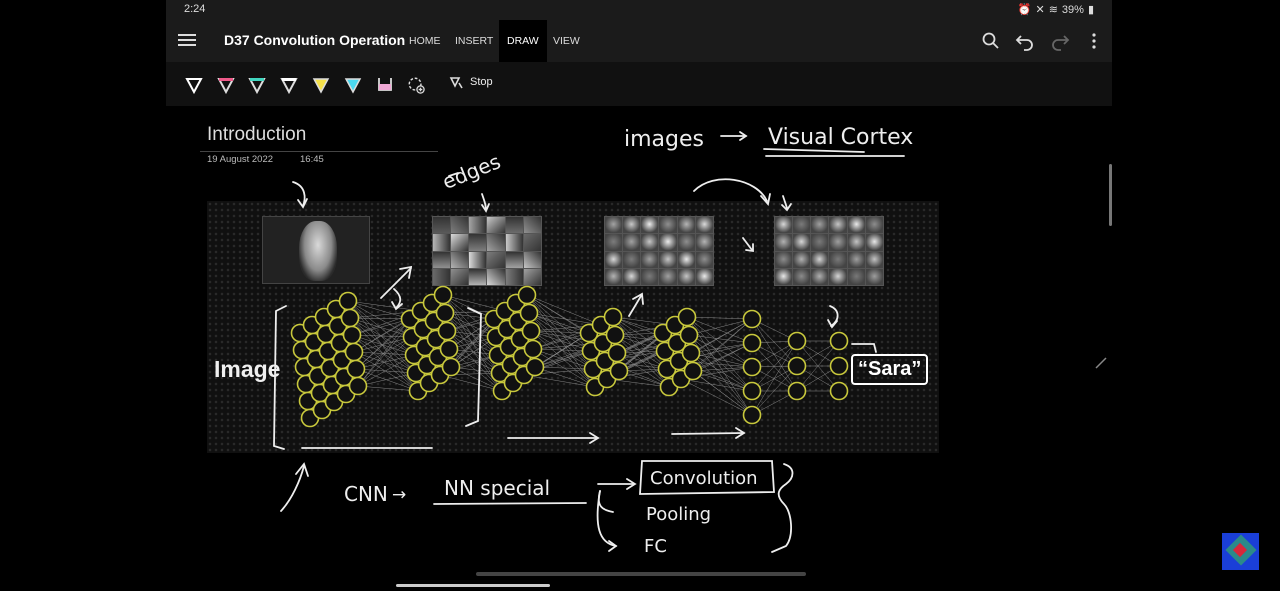 This screenshot has height=591, width=1280. Describe the element at coordinates (1060, 41) in the screenshot. I see `redo-icon` at that location.